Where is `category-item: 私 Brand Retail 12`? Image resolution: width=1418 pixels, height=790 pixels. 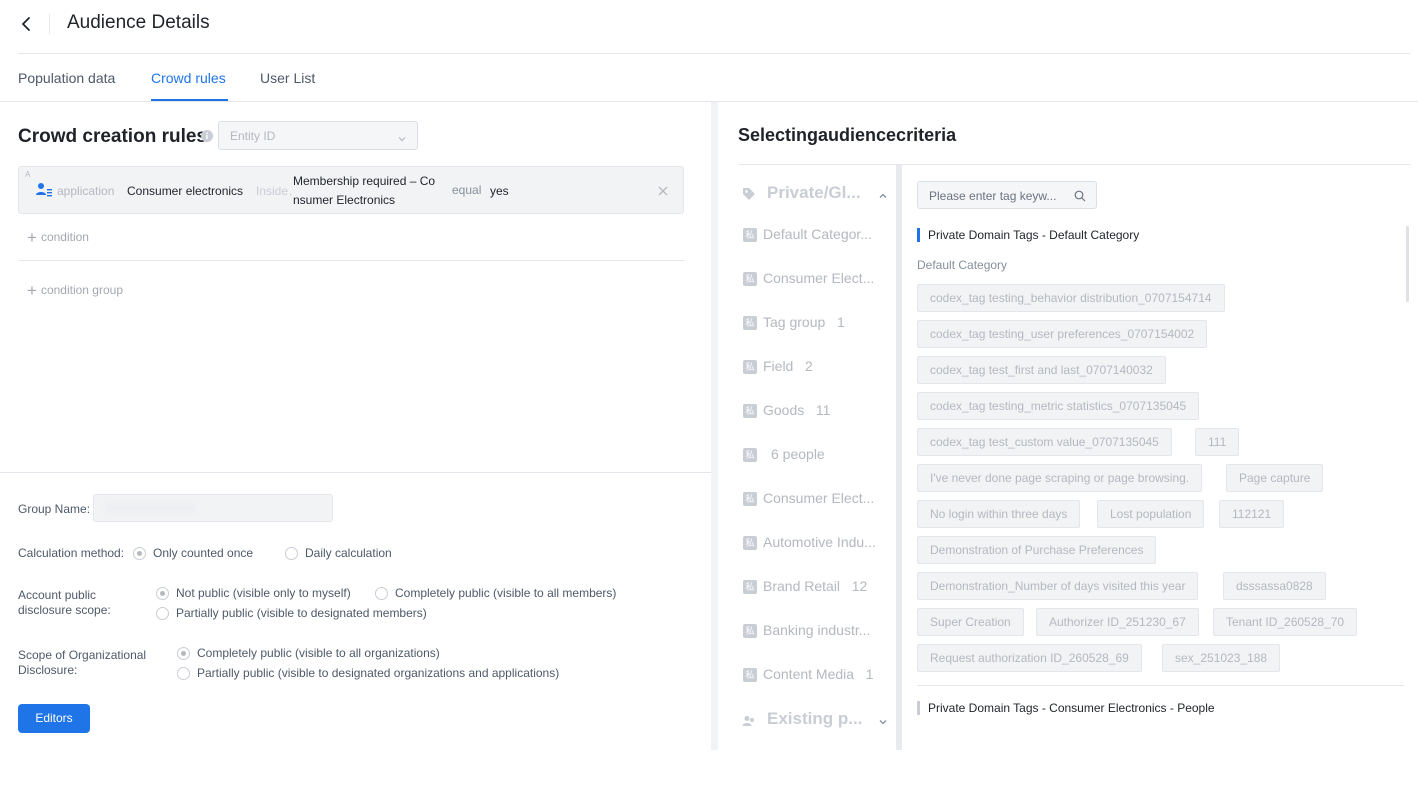
category-item: 私 Brand Retail 12 is located at coordinates (815, 588).